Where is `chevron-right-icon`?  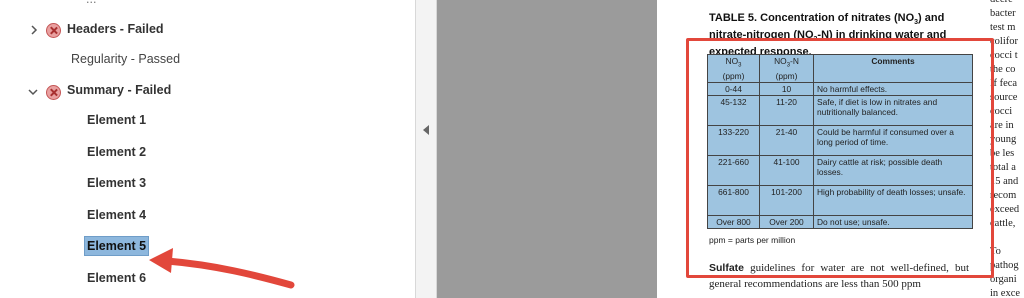 chevron-right-icon is located at coordinates (34, 30).